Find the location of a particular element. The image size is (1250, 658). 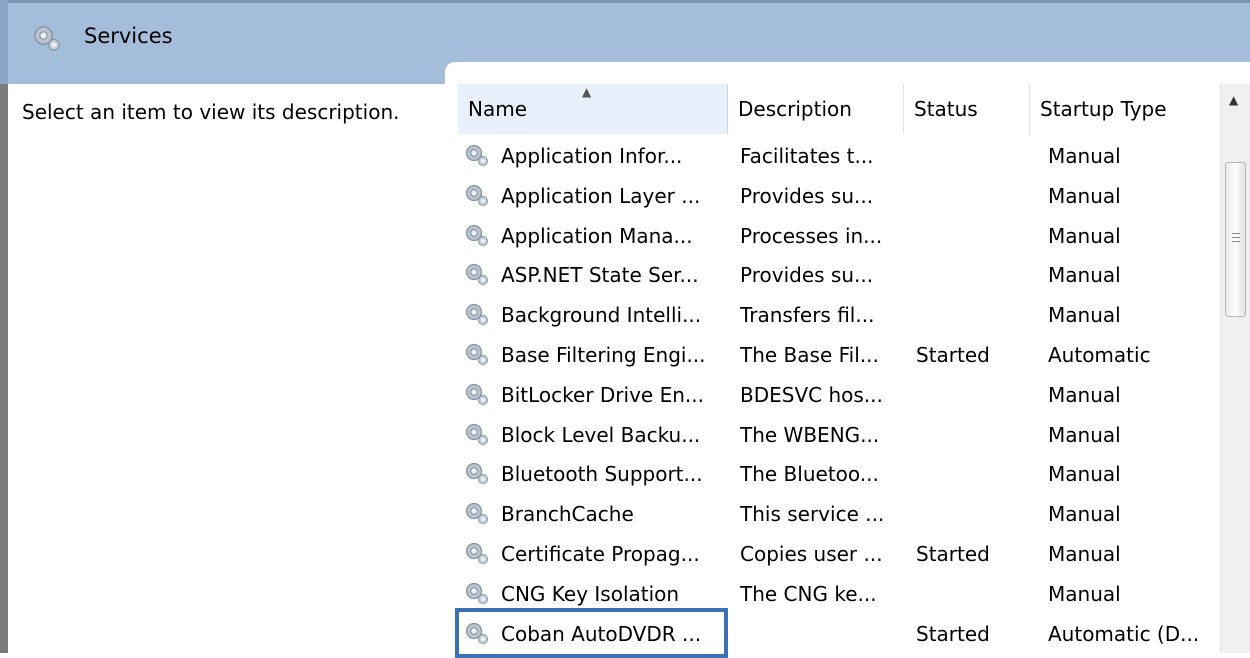

table-row: CNG Key Isolation The CNG ke... Manual is located at coordinates (839, 594).